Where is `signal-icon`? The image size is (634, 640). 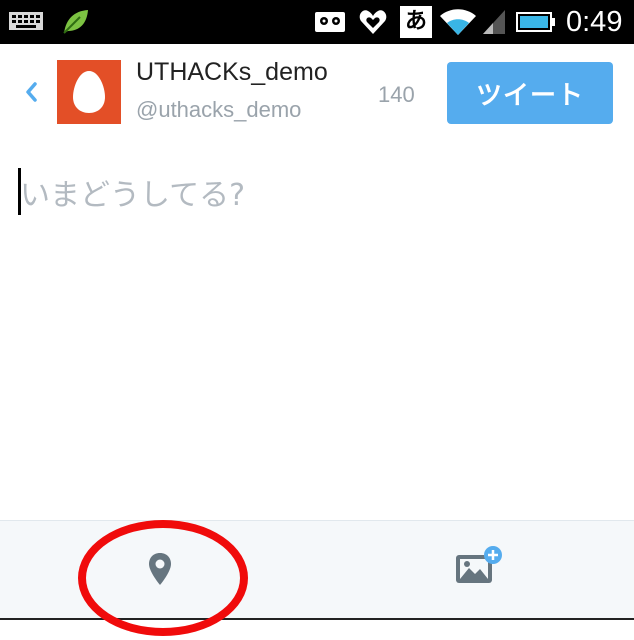 signal-icon is located at coordinates (494, 22).